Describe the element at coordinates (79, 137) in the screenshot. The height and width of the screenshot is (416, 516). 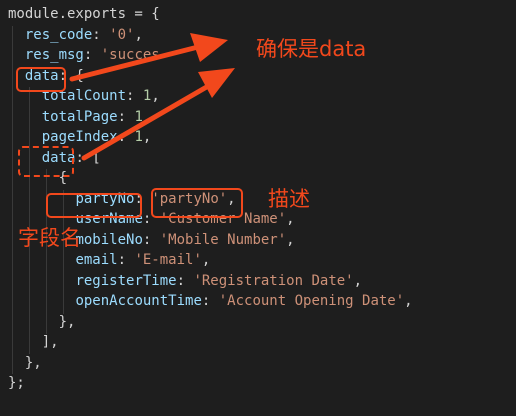
I see `code-key: pageIndex` at that location.